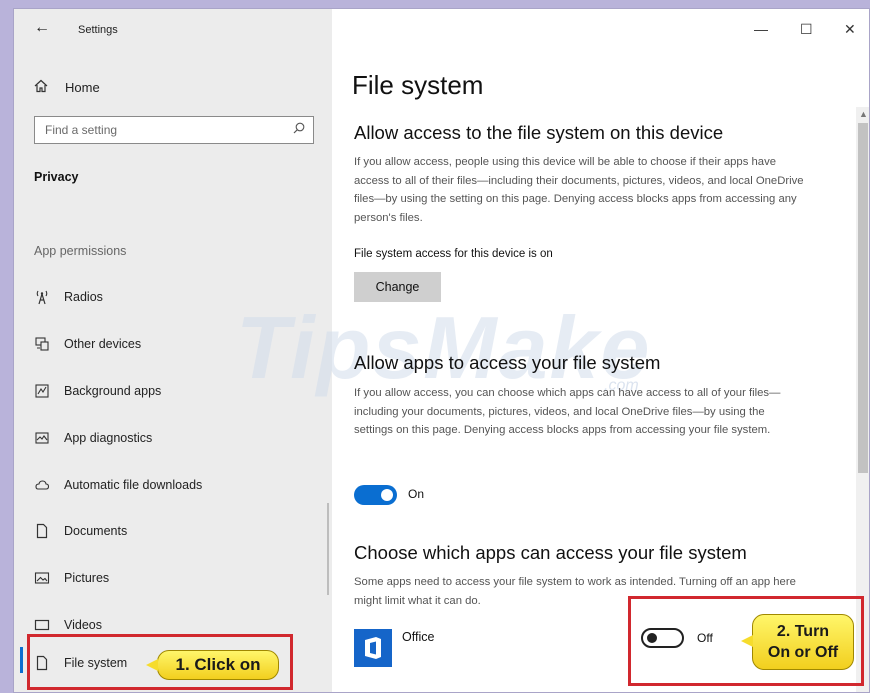 This screenshot has height=693, width=870. I want to click on sidebar-item-label: Documents, so click(96, 531).